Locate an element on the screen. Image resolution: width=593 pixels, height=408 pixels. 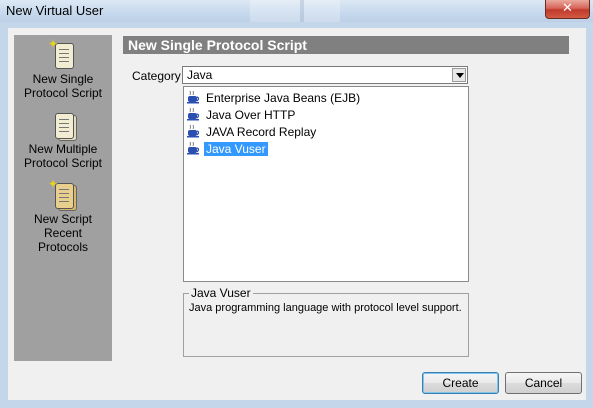
title-bar: New Virtual User ✕ is located at coordinates (296, 11).